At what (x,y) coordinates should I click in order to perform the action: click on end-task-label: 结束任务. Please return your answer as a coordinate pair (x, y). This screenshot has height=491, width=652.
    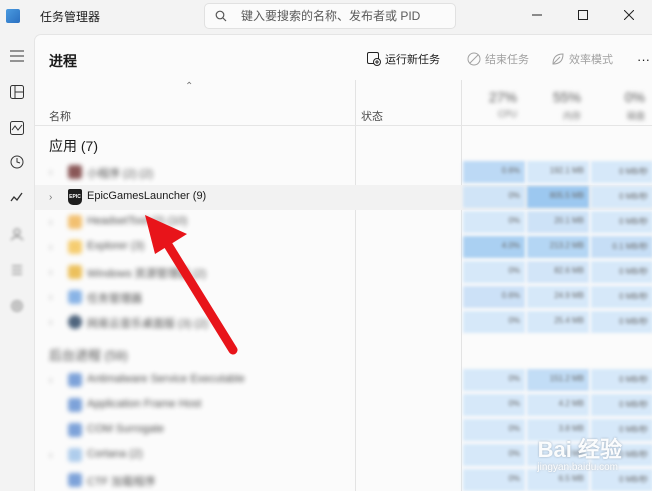
    Looking at the image, I should click on (507, 60).